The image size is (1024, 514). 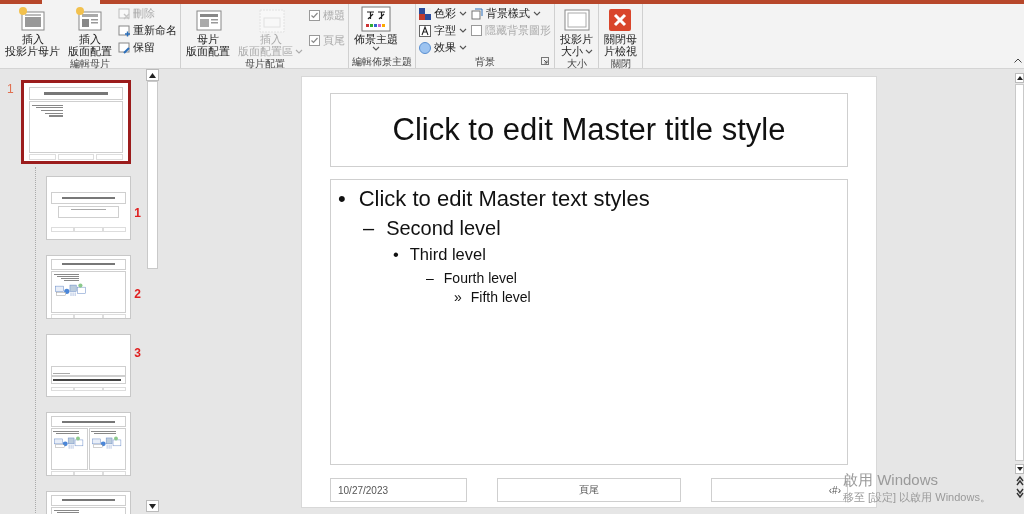 I want to click on layout-icon, so click(x=90, y=19).